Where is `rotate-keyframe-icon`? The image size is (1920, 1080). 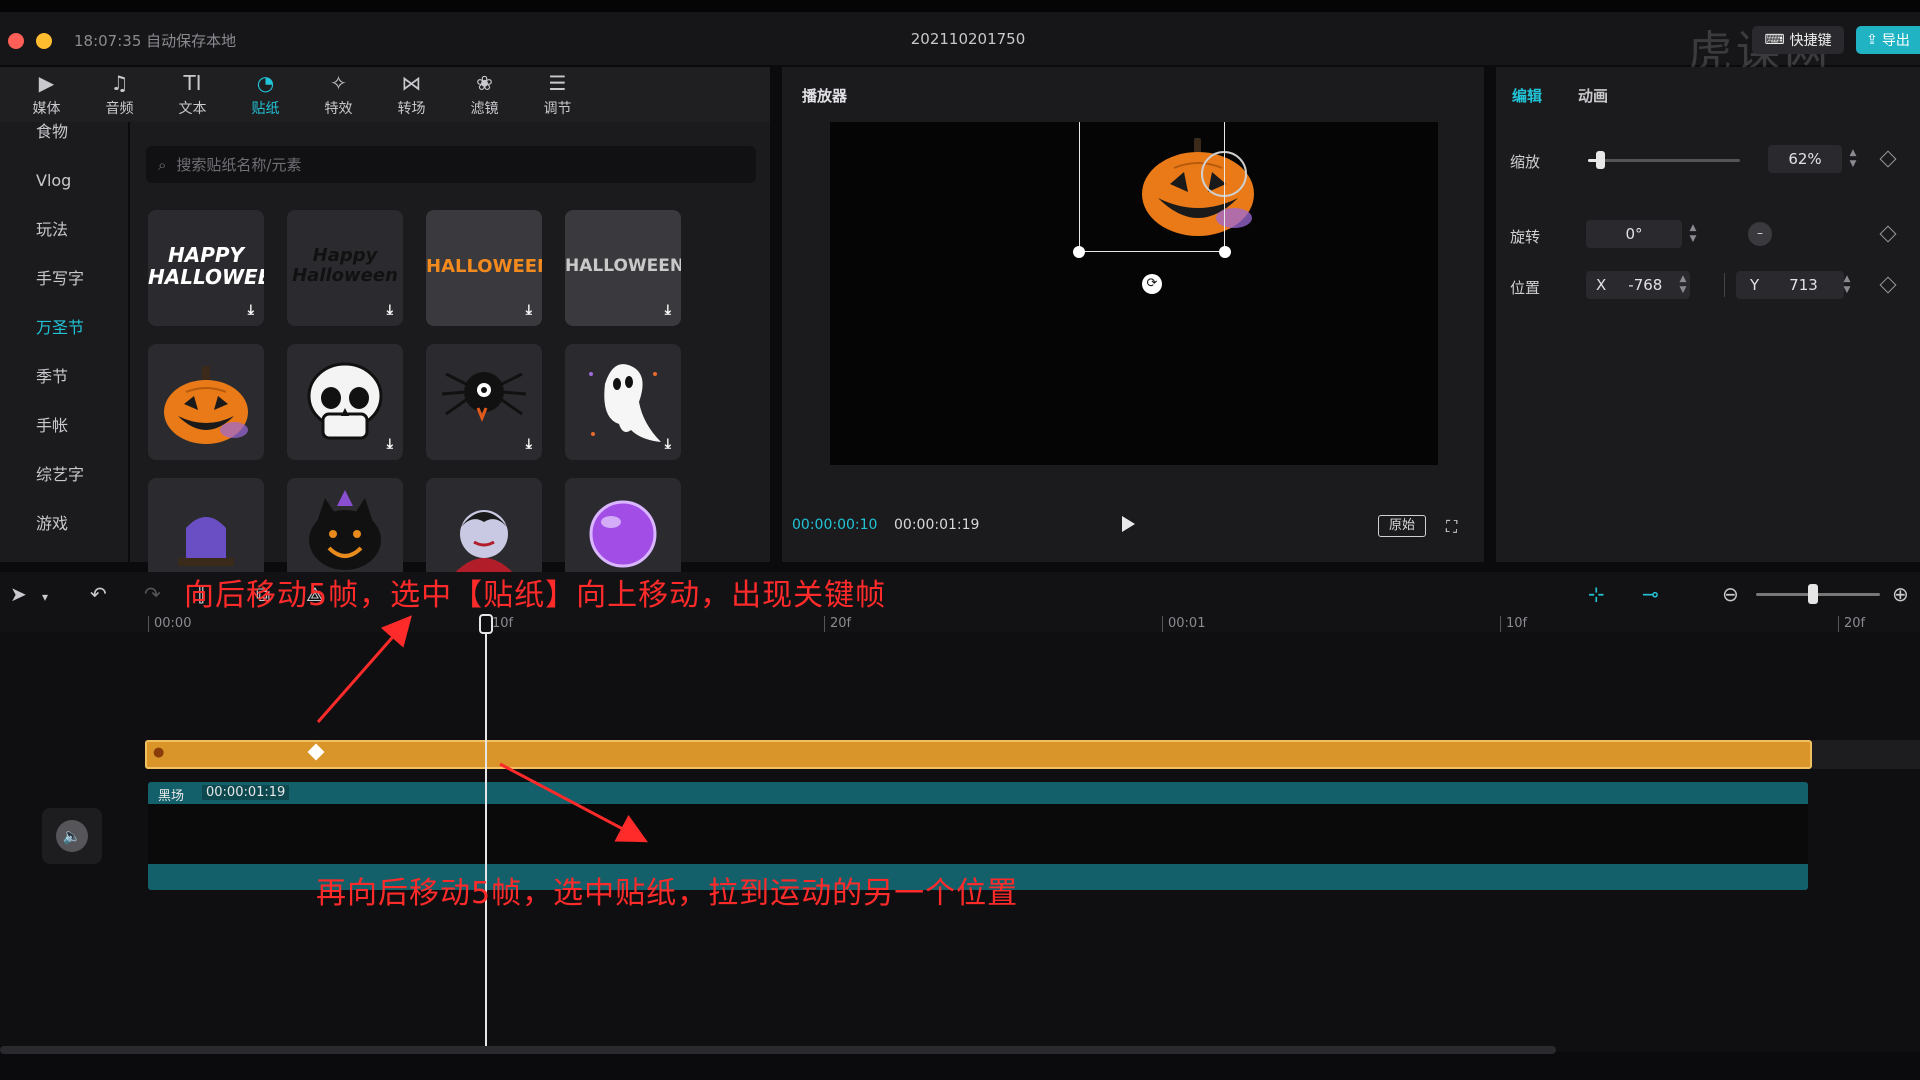 rotate-keyframe-icon is located at coordinates (1888, 234).